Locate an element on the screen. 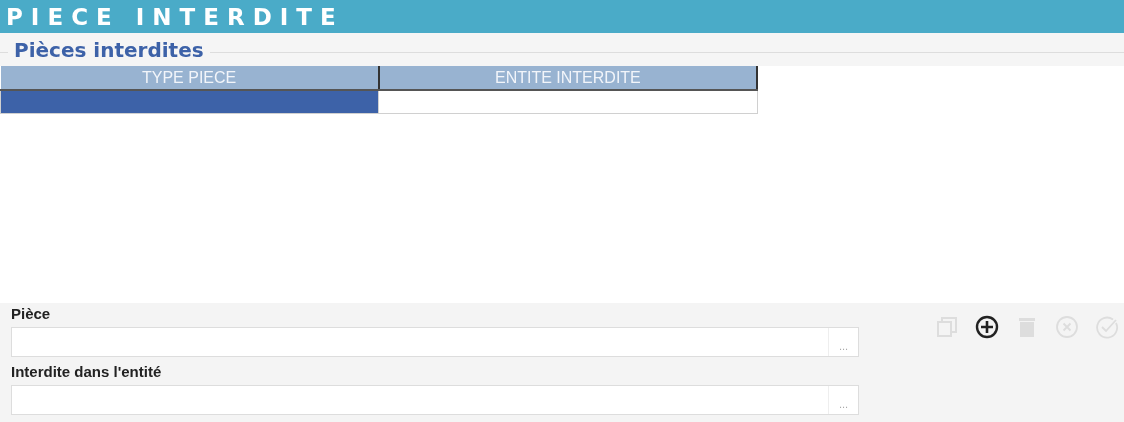 Image resolution: width=1124 pixels, height=422 pixels. column-header: TYPE PIECE is located at coordinates (189, 78).